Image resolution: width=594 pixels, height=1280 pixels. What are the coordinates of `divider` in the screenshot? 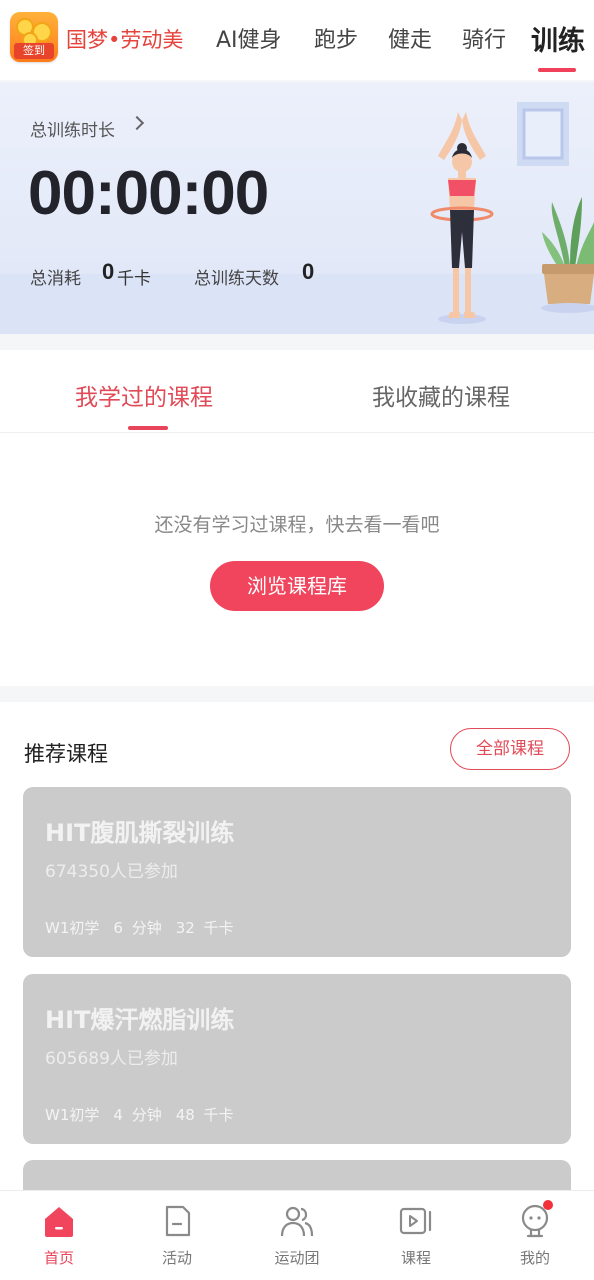 It's located at (297, 432).